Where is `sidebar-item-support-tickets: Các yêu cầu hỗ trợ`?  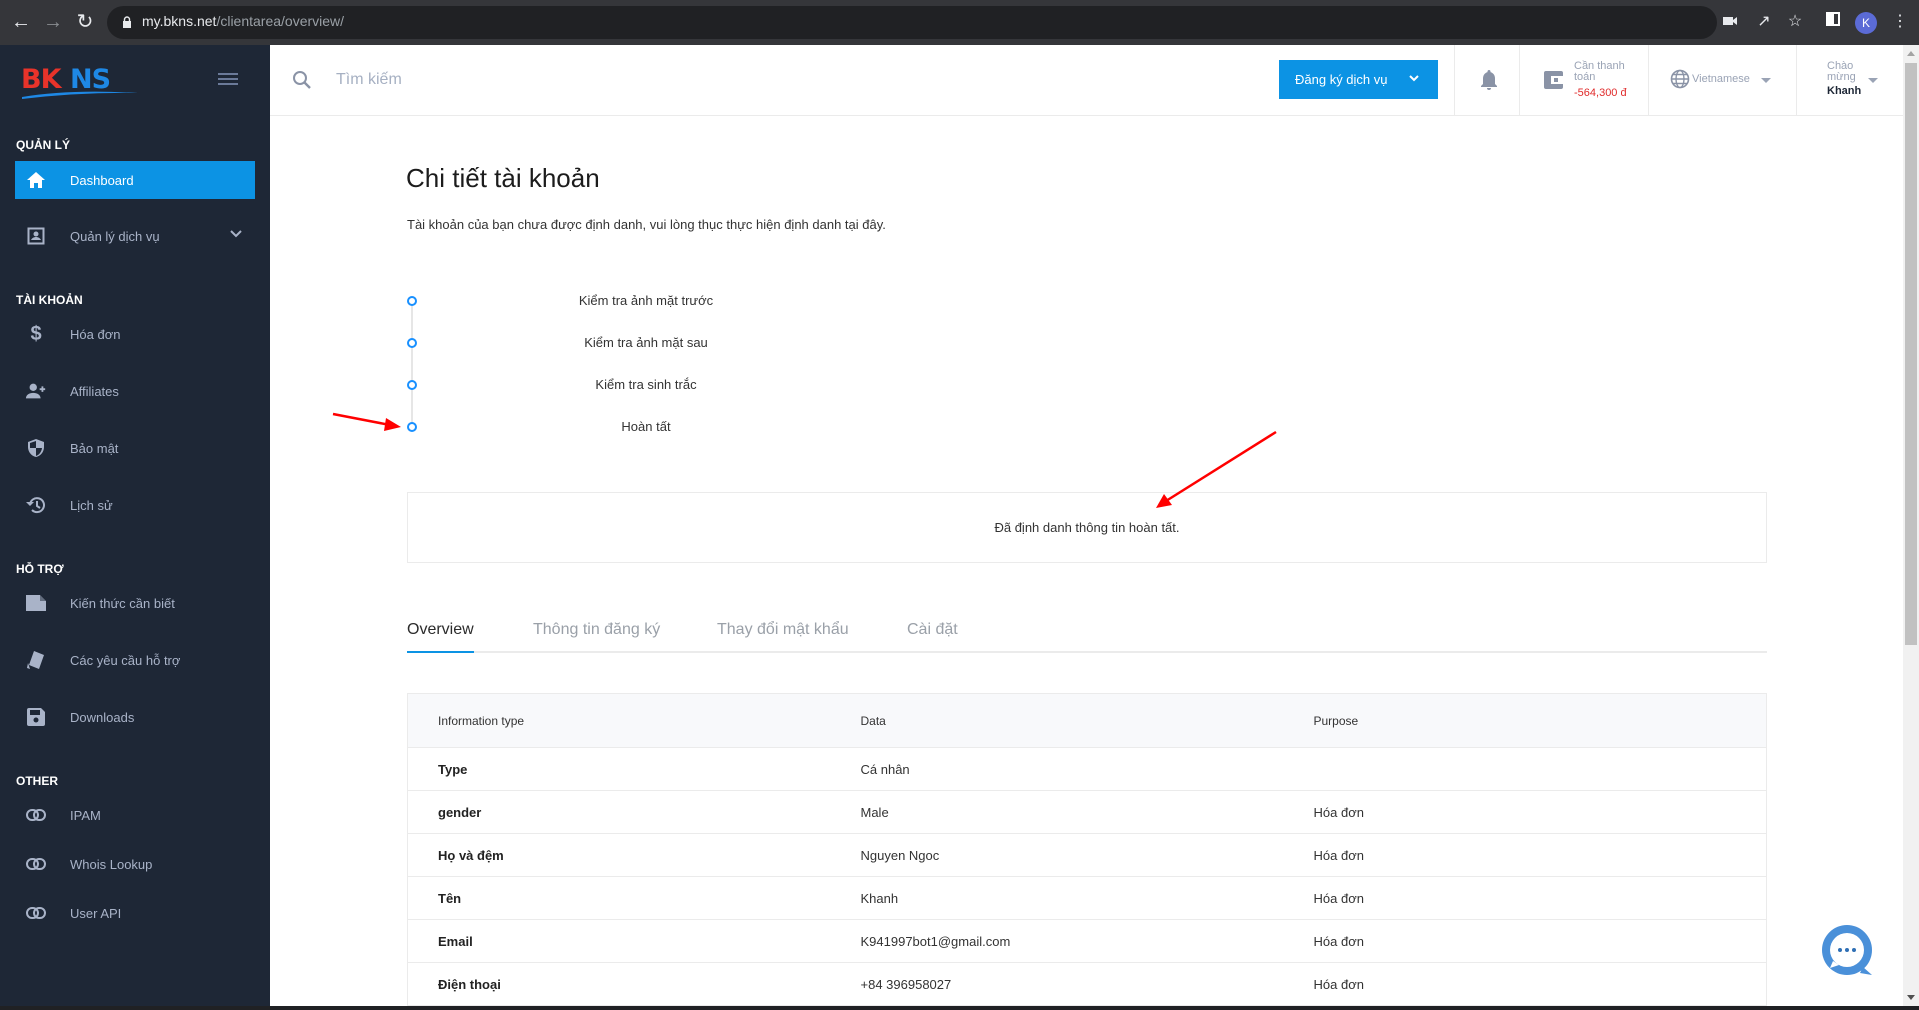 sidebar-item-support-tickets: Các yêu cầu hỗ trợ is located at coordinates (135, 660).